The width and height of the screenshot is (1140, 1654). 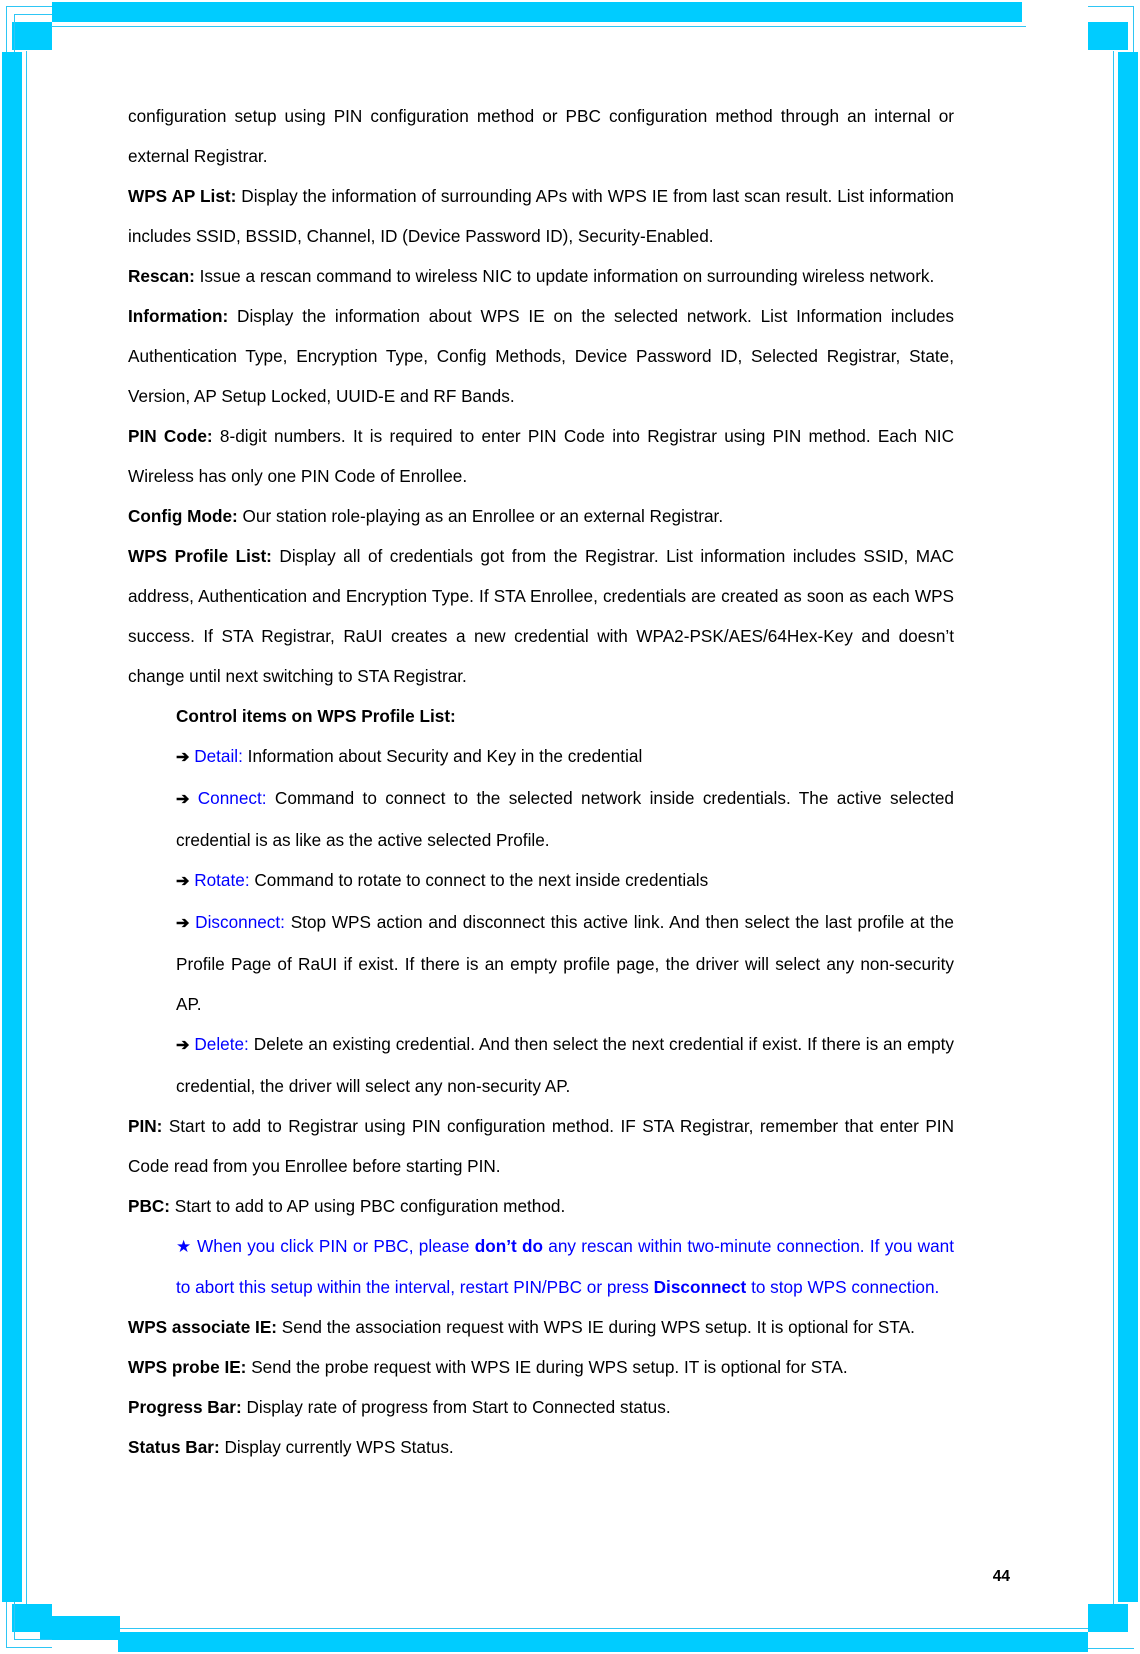 What do you see at coordinates (336, 1246) in the screenshot?
I see `note-text-part1: When you click PIN or PBC, please` at bounding box center [336, 1246].